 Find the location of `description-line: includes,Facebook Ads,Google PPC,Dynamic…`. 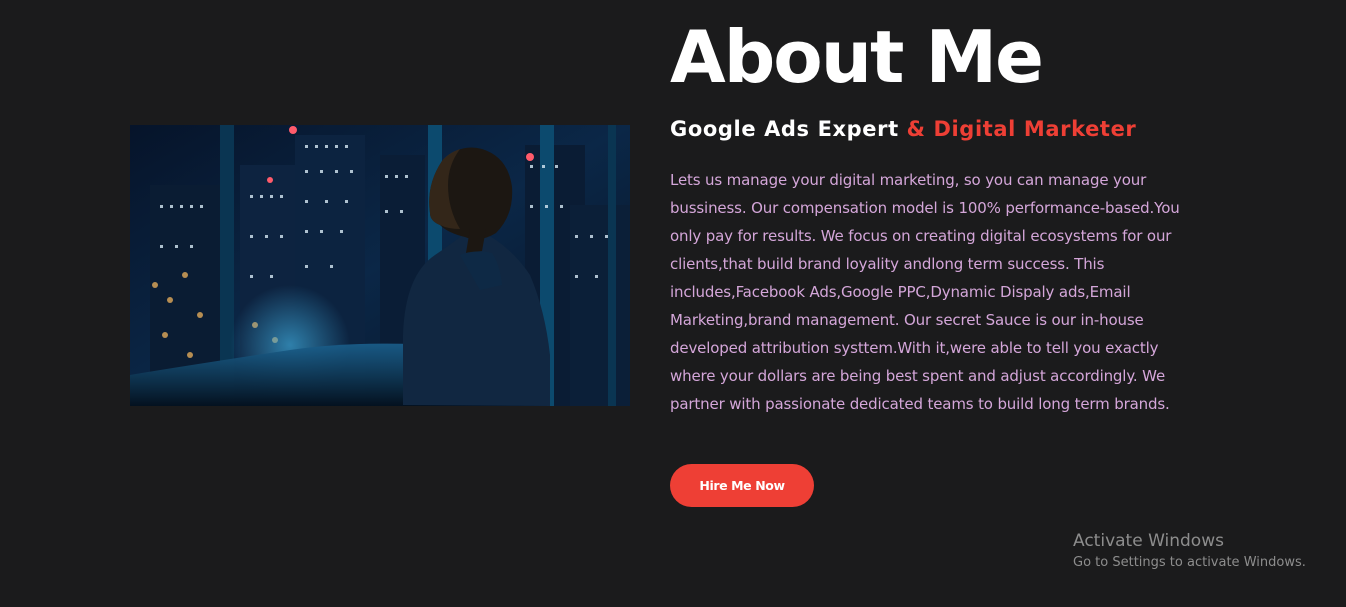

description-line: includes,Facebook Ads,Google PPC,Dynamic… is located at coordinates (900, 292).